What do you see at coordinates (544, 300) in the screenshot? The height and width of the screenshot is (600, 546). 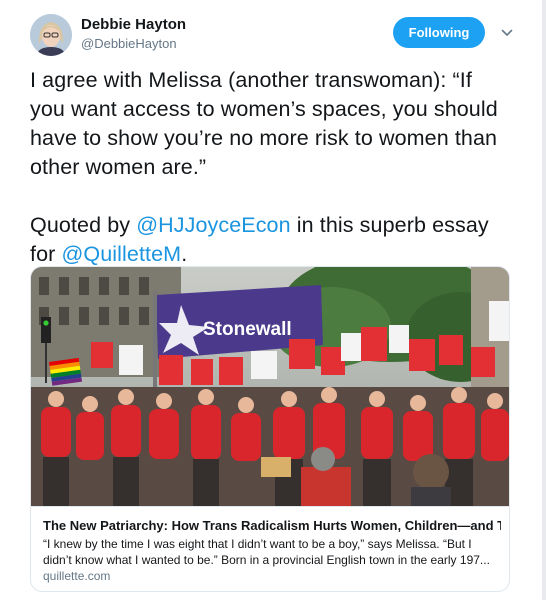 I see `window-edge` at bounding box center [544, 300].